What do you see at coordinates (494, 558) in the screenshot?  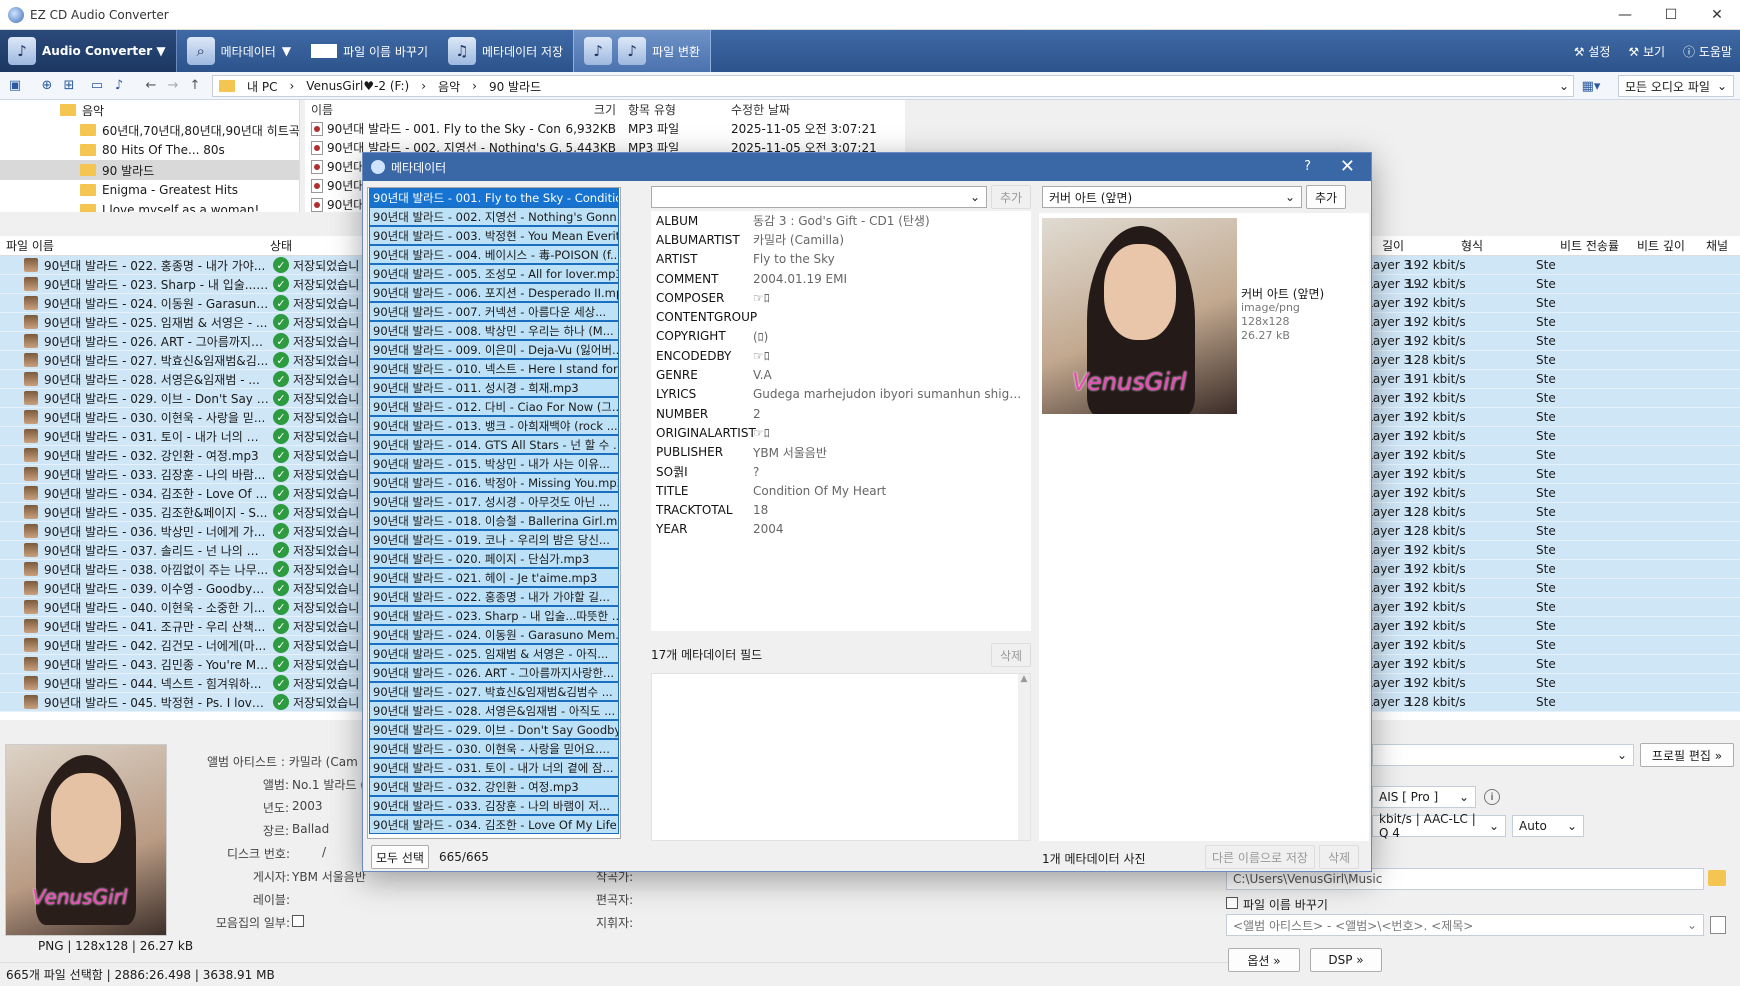 I see `dialog-list-item: 90년대 발라드 - 020. 페이지 - 단심가.mp3` at bounding box center [494, 558].